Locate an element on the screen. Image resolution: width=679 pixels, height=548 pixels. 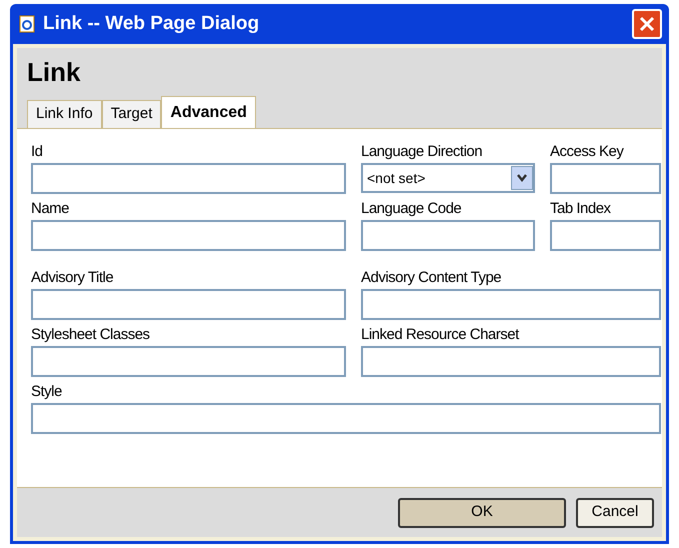
field-label: Tab Index is located at coordinates (581, 209).